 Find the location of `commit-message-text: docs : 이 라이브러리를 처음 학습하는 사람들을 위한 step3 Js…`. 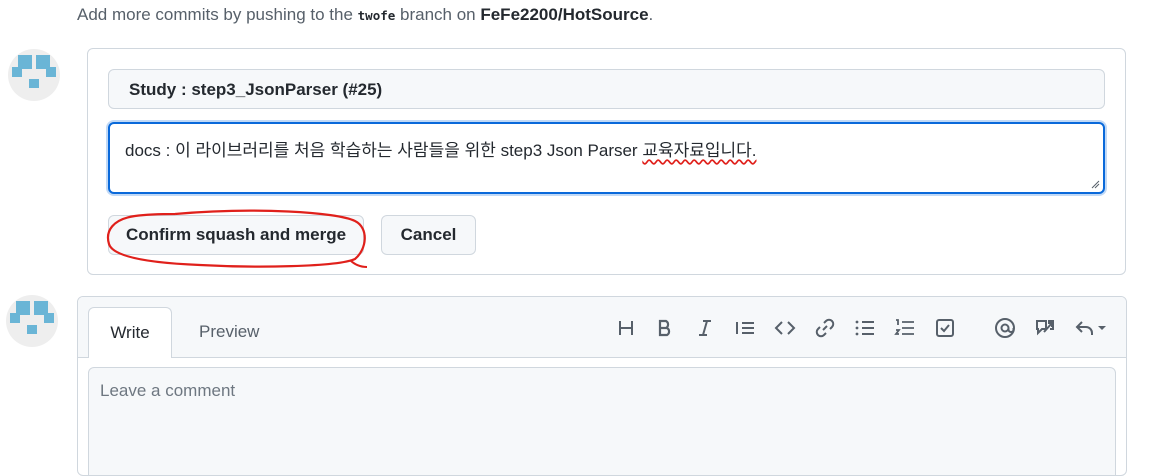

commit-message-text: docs : 이 라이브러리를 처음 학습하는 사람들을 위한 step3 Js… is located at coordinates (384, 150).